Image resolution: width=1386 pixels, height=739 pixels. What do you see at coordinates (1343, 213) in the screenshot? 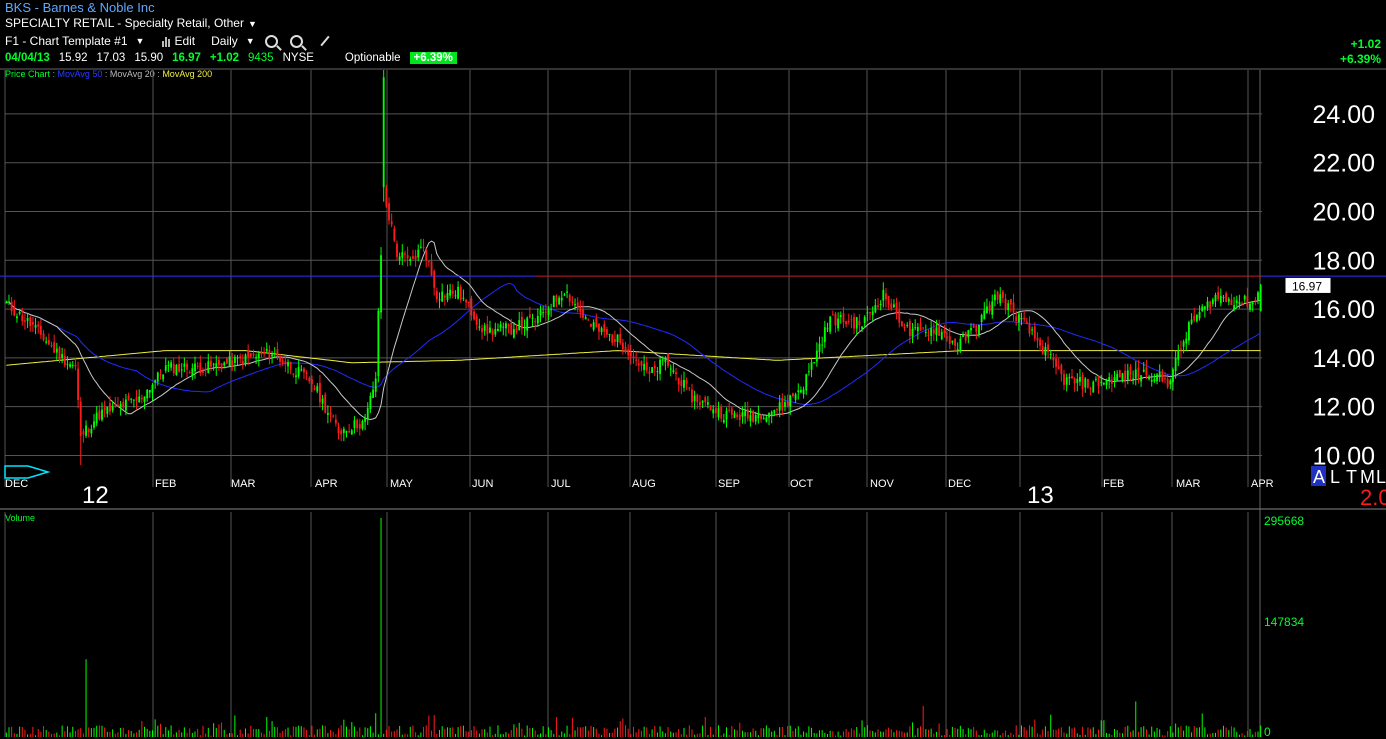
I see `price-tick-label: 20.00` at bounding box center [1343, 213].